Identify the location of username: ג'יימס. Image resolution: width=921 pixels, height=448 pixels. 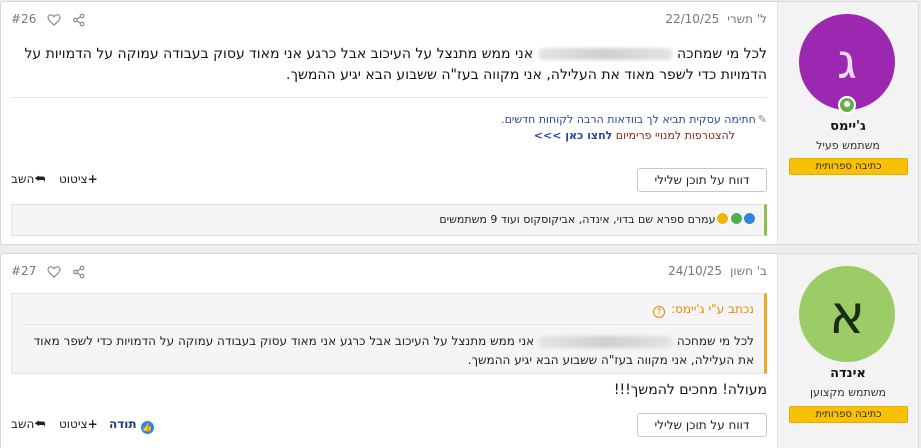
(848, 126).